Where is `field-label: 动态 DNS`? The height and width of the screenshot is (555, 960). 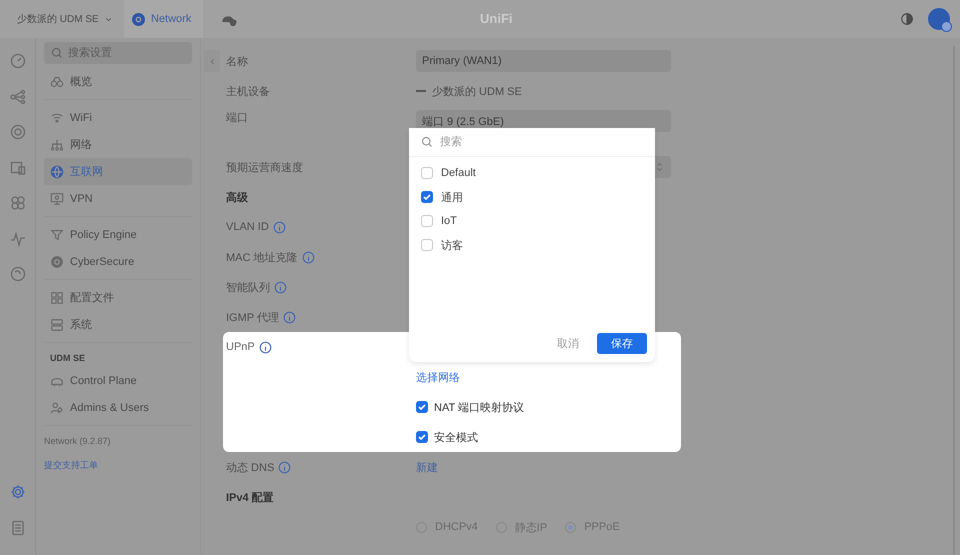 field-label: 动态 DNS is located at coordinates (250, 467).